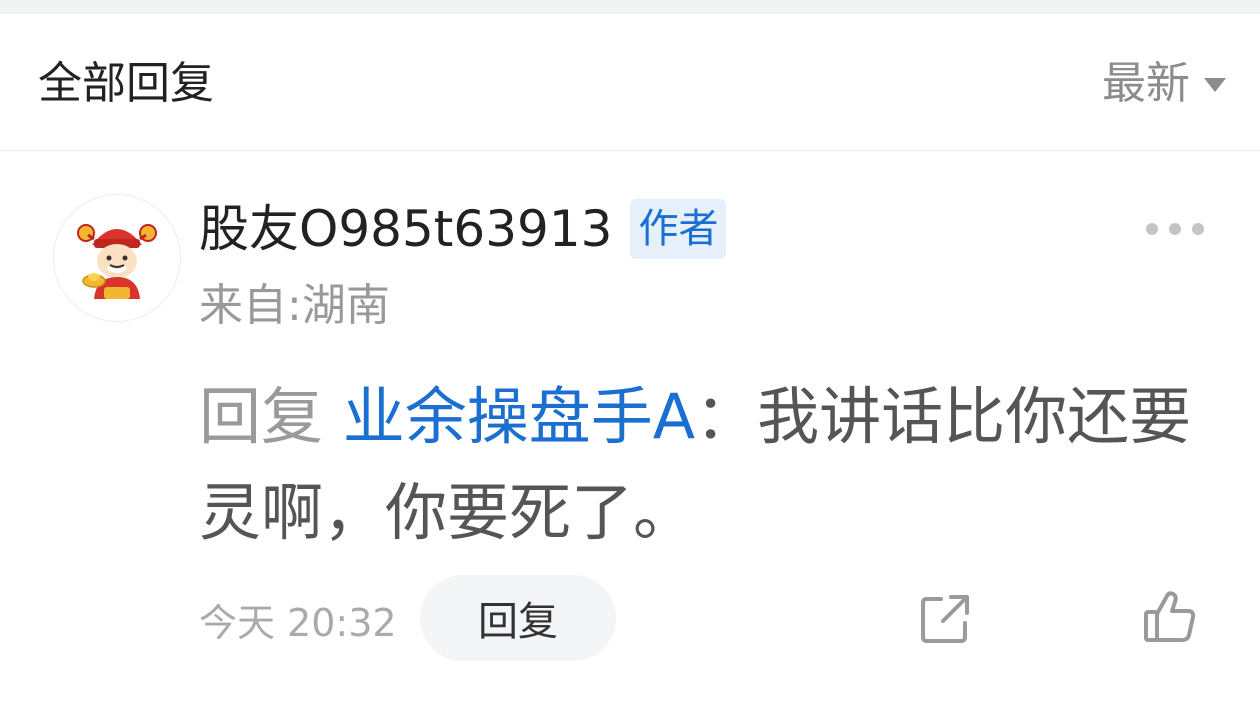 The width and height of the screenshot is (1260, 709). I want to click on location: 来自:湖南, so click(294, 305).